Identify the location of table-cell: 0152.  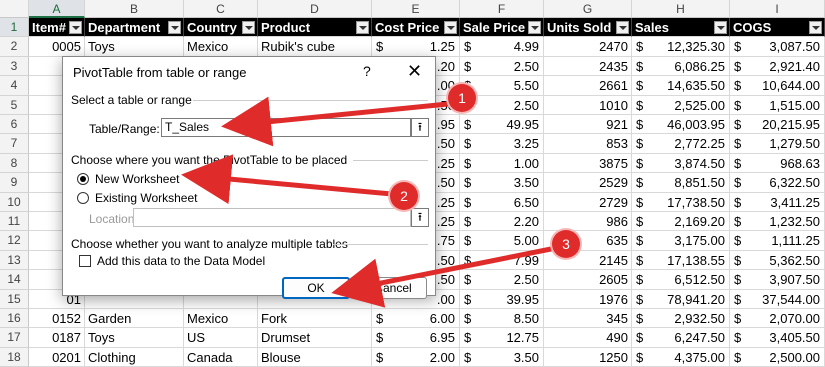
(57, 319).